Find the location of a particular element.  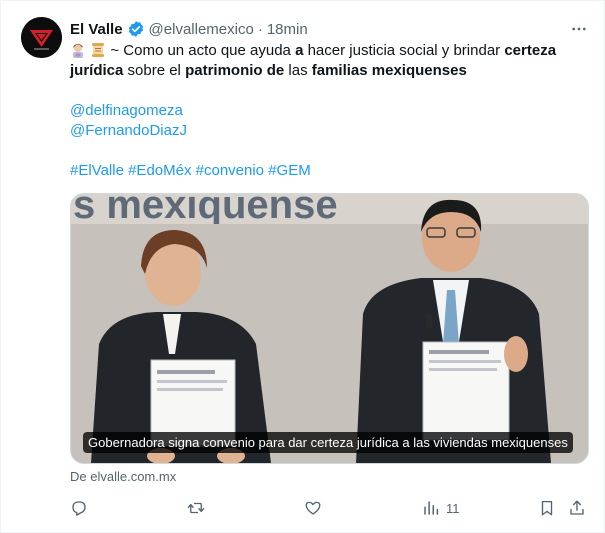

bookmark-icon is located at coordinates (547, 508).